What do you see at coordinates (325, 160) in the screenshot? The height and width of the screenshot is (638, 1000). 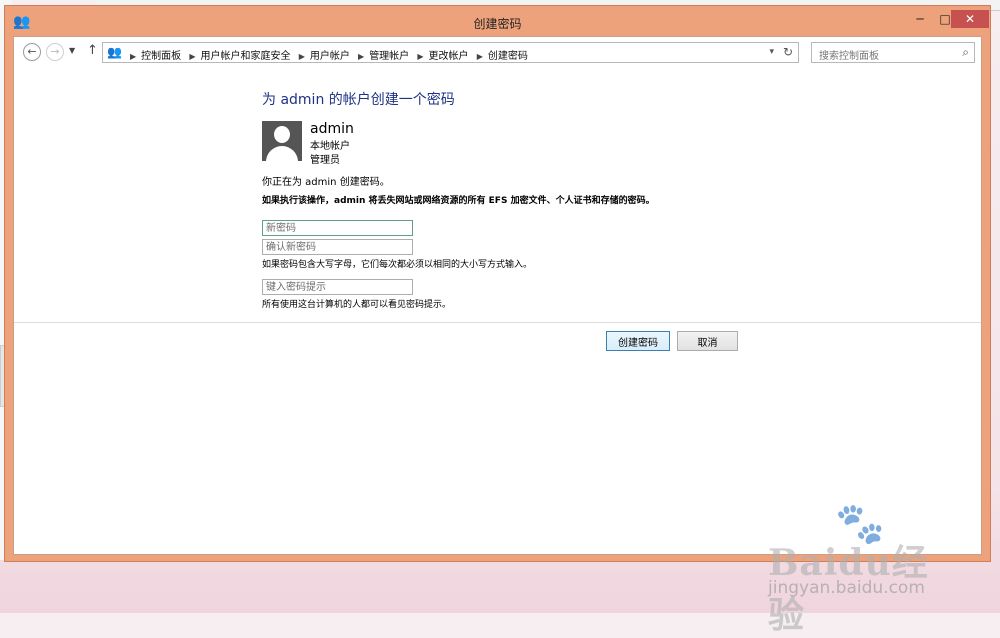 I see `account-role: 管理员` at bounding box center [325, 160].